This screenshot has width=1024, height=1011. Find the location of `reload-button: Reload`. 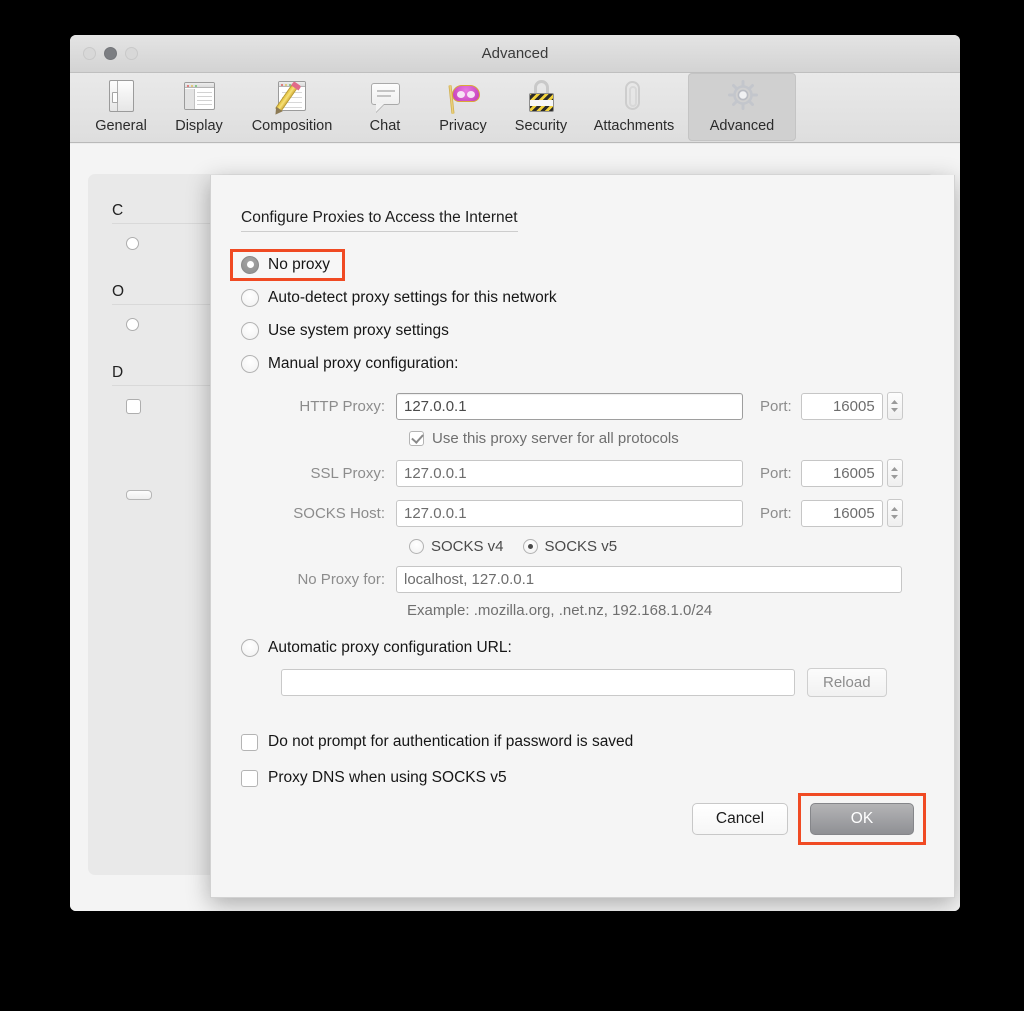

reload-button: Reload is located at coordinates (847, 682).